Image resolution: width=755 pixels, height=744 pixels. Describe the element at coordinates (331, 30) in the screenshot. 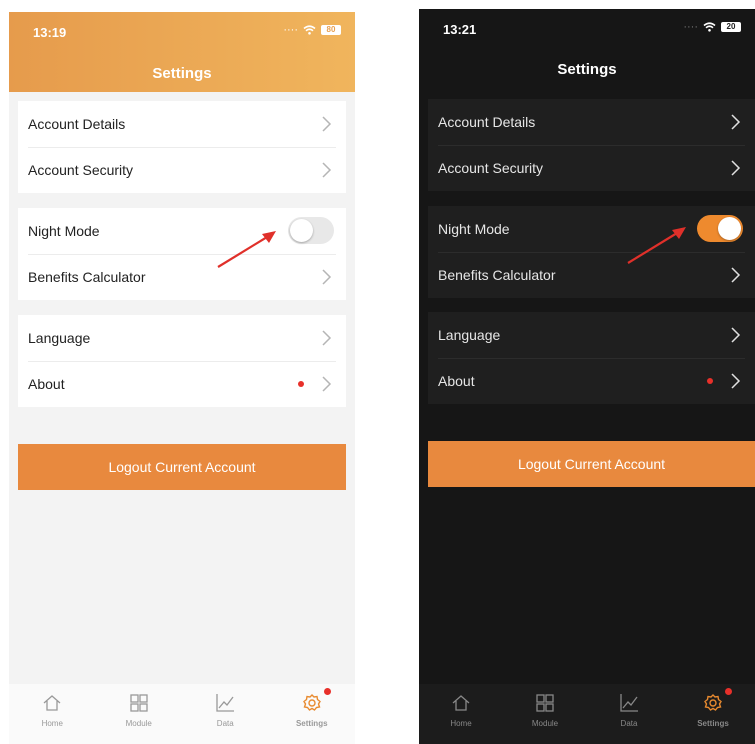

I see `battery-icon: 80` at that location.